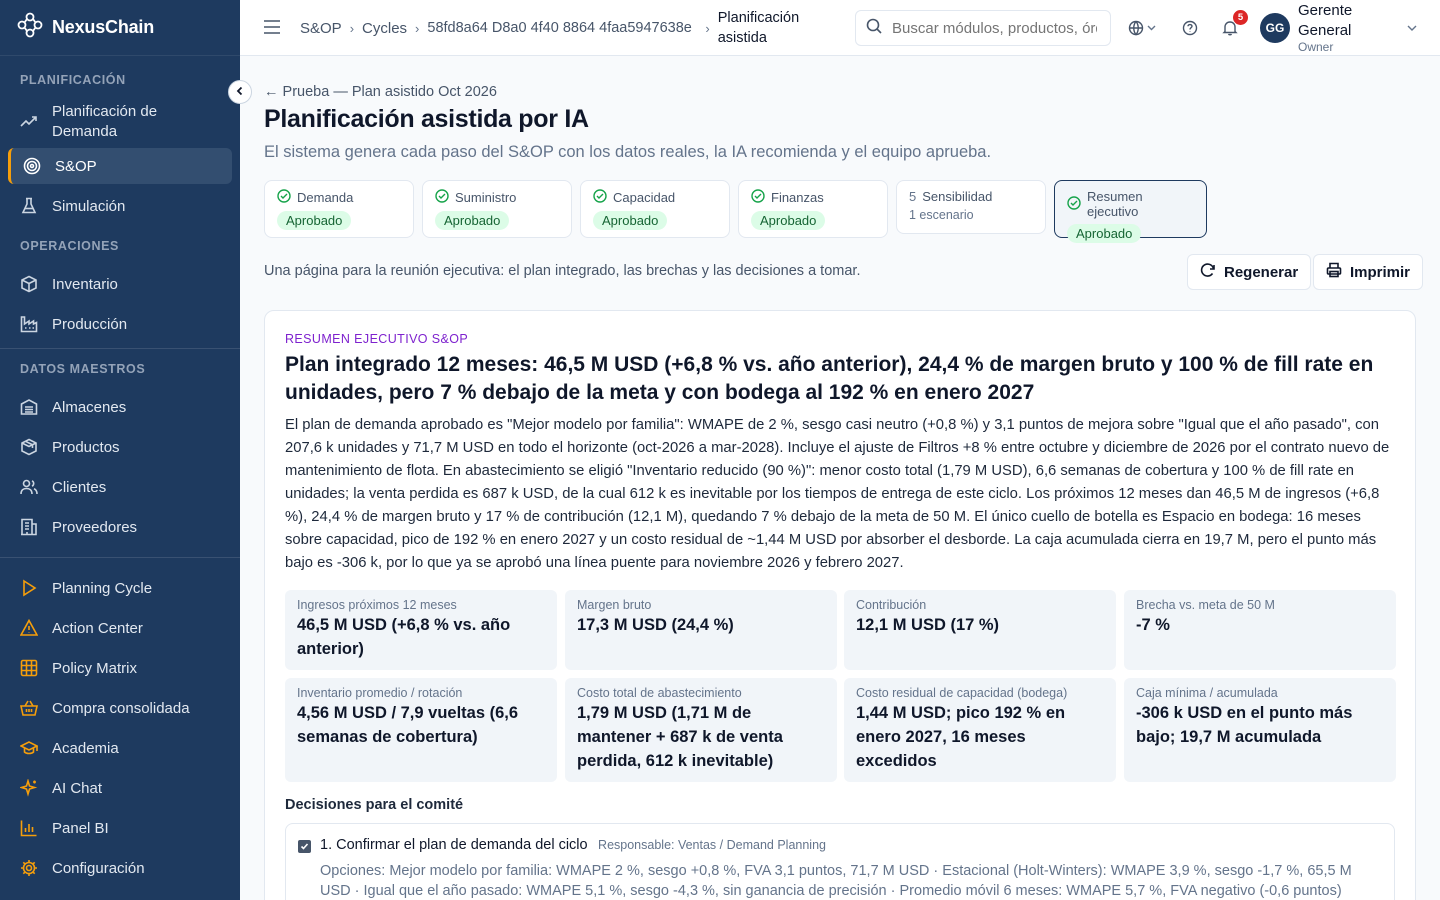  What do you see at coordinates (1240, 17) in the screenshot?
I see `notification-badge: 5` at bounding box center [1240, 17].